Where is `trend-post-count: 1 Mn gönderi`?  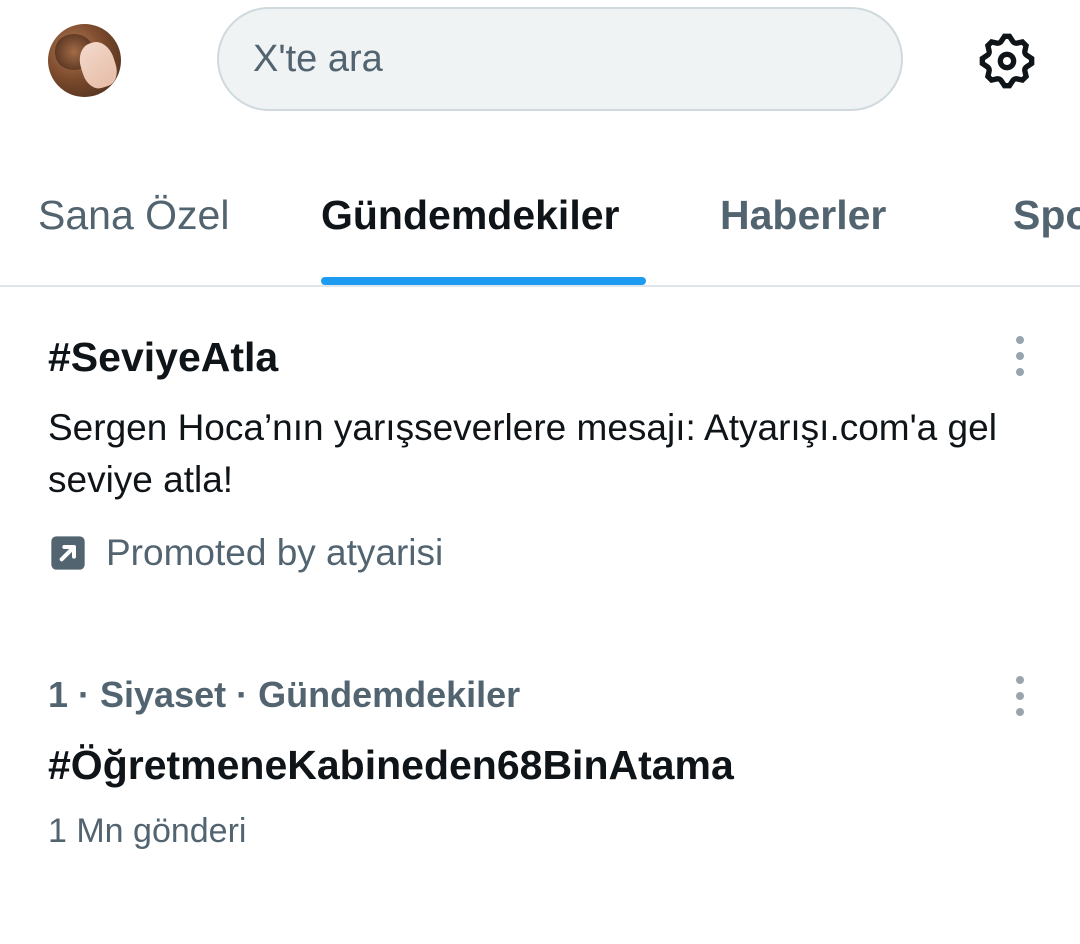
trend-post-count: 1 Mn gönderi is located at coordinates (147, 831).